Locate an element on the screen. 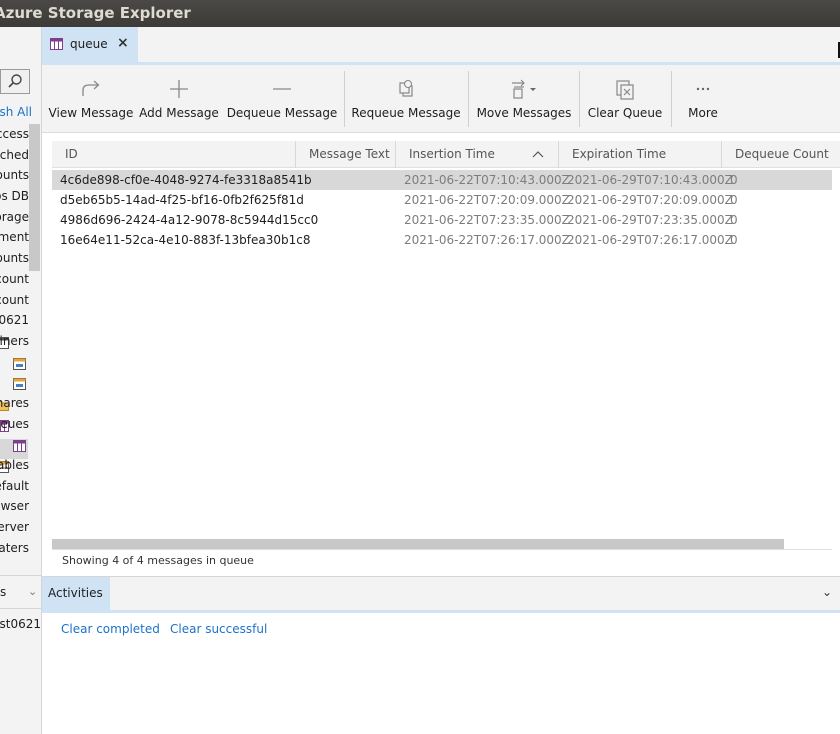 The image size is (840, 734). search-icon is located at coordinates (15, 81).